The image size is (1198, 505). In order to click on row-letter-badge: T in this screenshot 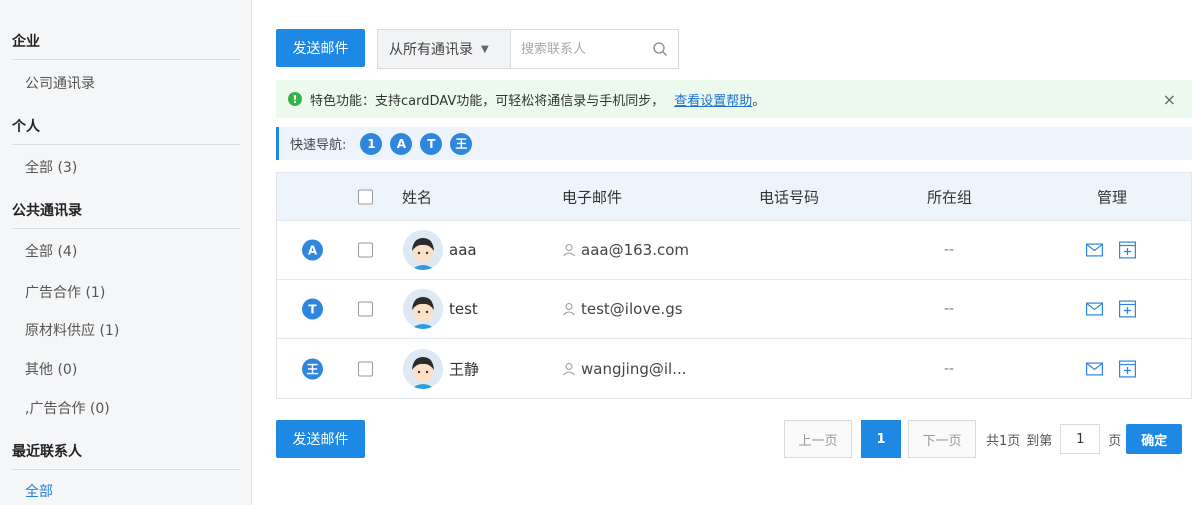, I will do `click(312, 309)`.